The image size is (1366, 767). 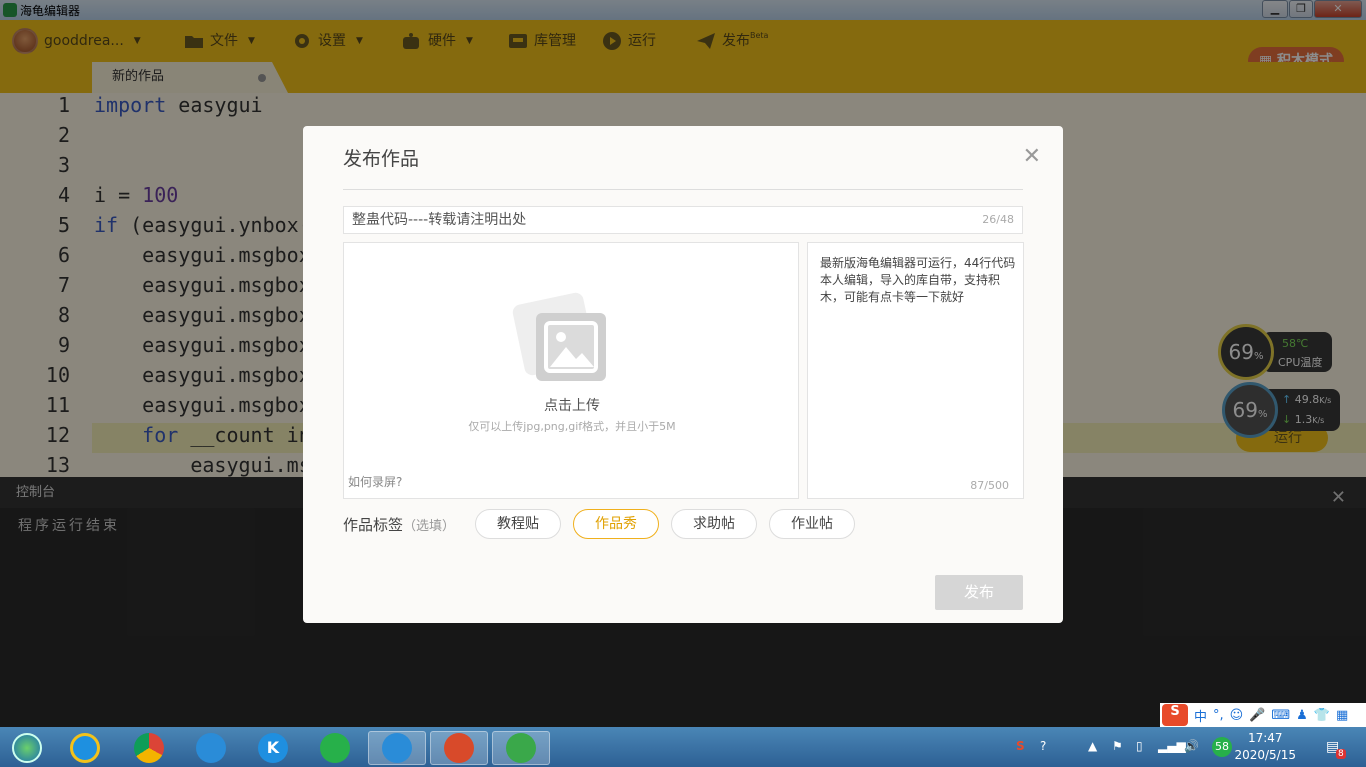 What do you see at coordinates (1322, 715) in the screenshot?
I see `skin-icon: 👕` at bounding box center [1322, 715].